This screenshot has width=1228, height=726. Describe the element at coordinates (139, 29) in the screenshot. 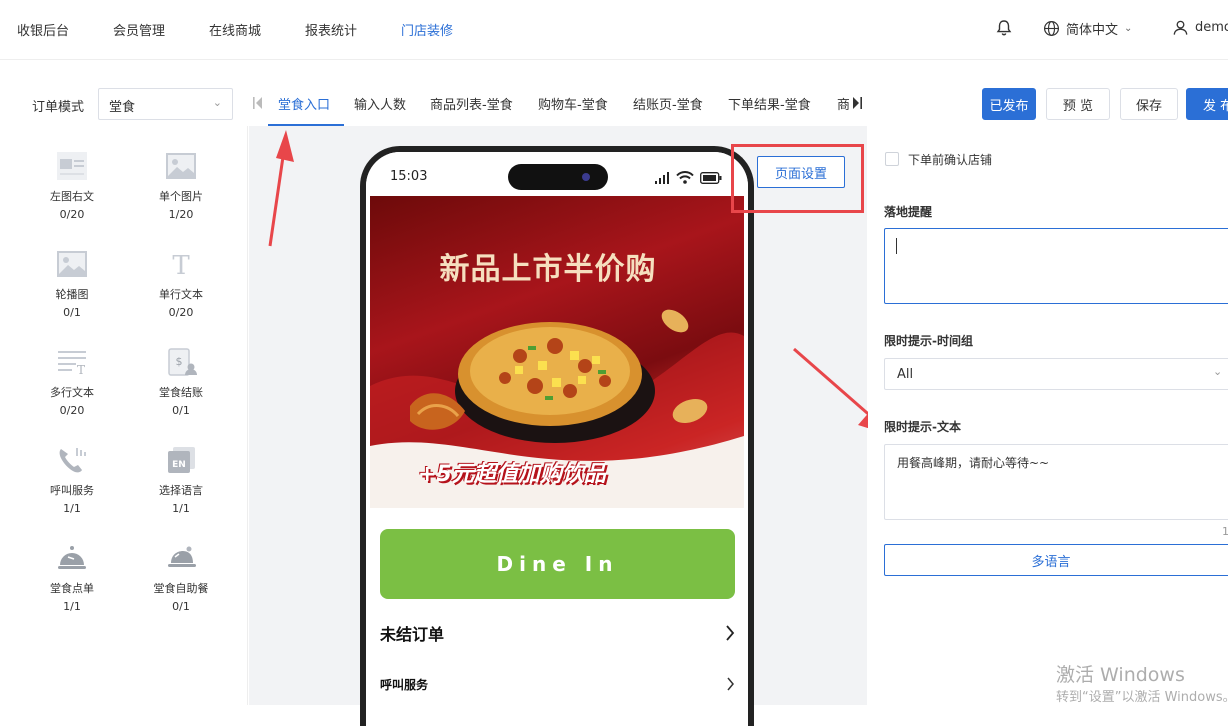

I see `nav-item-members: 会员管理` at that location.